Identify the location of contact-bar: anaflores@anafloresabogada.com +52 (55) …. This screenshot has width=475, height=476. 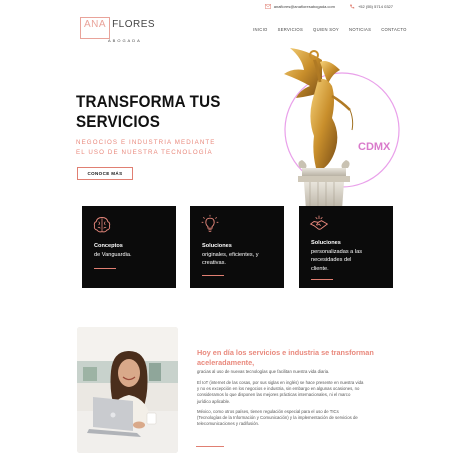
(328, 6).